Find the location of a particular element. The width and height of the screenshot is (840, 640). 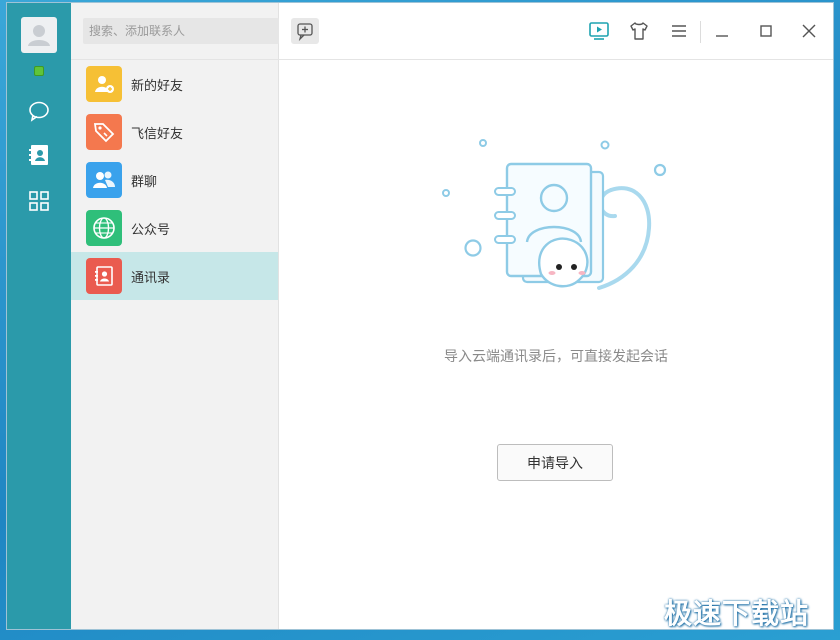

add-chat-icon is located at coordinates (305, 32).